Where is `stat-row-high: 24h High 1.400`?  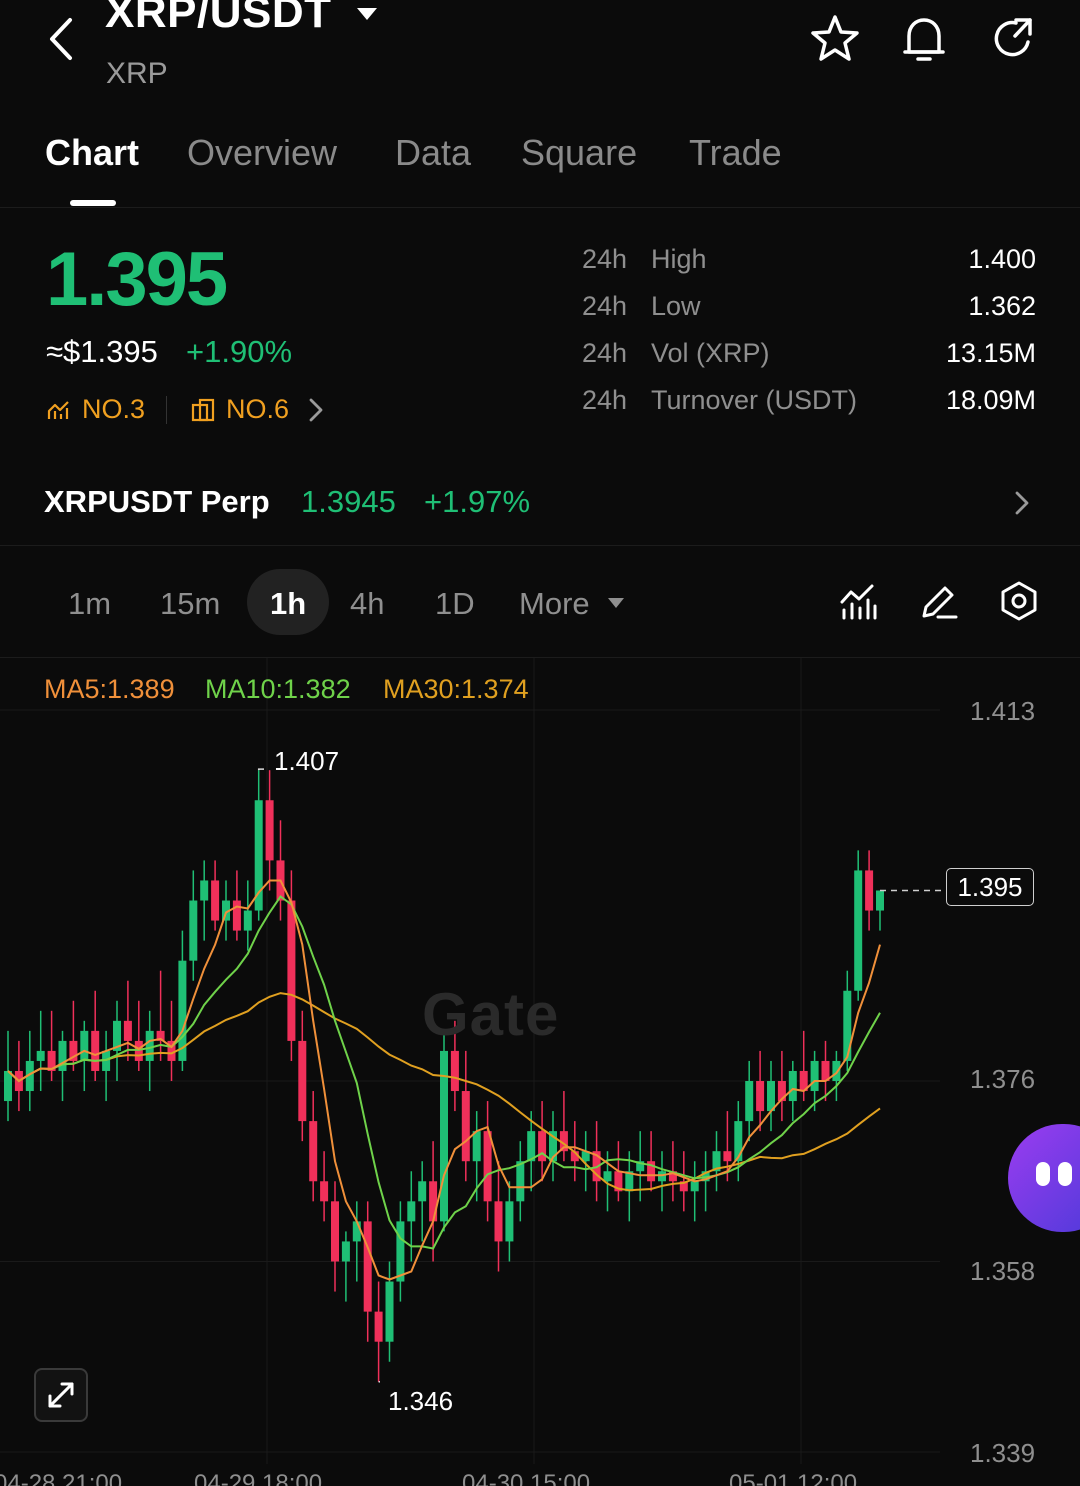 stat-row-high: 24h High 1.400 is located at coordinates (810, 267).